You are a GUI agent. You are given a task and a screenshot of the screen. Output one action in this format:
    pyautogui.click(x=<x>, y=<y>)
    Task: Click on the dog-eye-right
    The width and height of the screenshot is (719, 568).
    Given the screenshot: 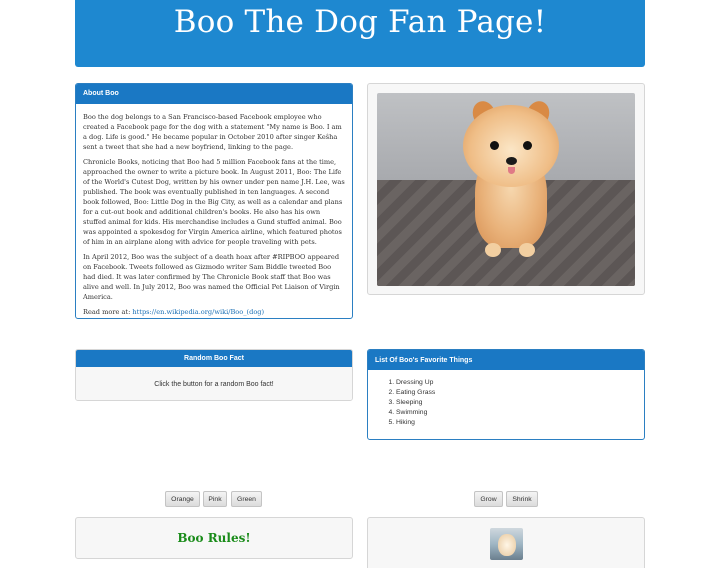 What is the action you would take?
    pyautogui.click(x=527, y=145)
    